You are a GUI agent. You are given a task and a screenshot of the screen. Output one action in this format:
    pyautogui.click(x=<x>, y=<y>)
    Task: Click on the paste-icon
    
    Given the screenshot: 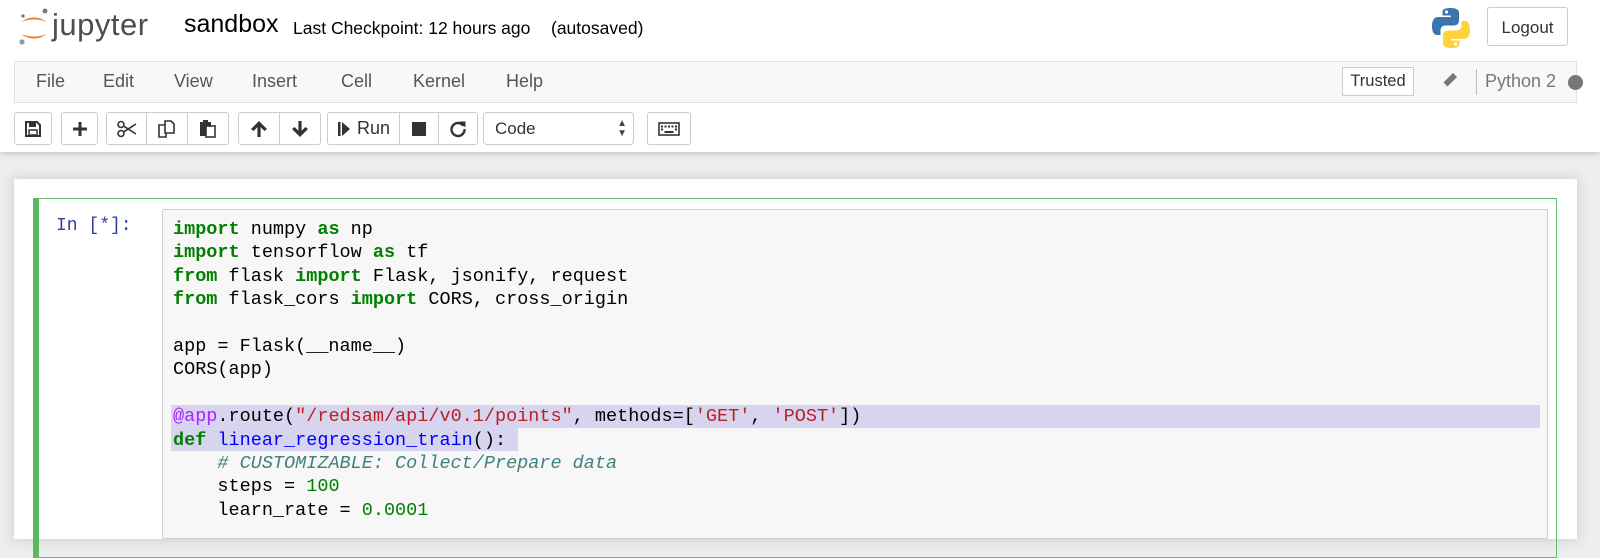 What is the action you would take?
    pyautogui.click(x=208, y=128)
    